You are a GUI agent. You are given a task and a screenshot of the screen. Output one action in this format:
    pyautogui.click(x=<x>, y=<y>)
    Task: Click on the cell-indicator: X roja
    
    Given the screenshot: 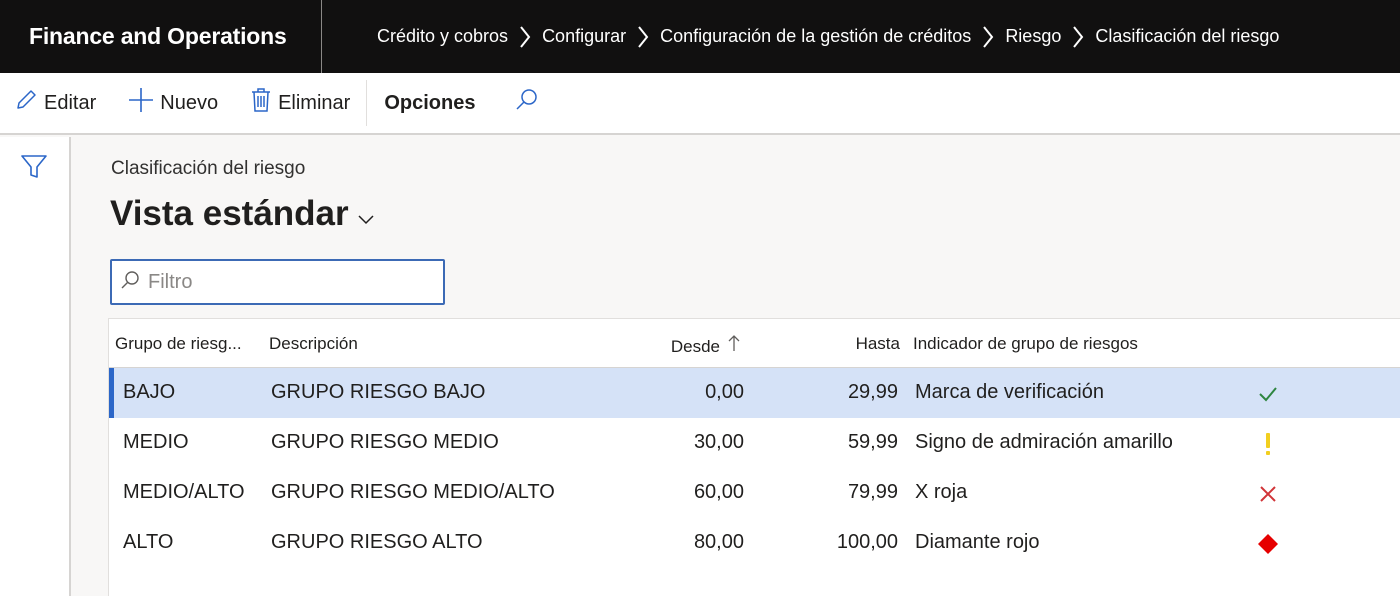 What is the action you would take?
    pyautogui.click(x=941, y=492)
    